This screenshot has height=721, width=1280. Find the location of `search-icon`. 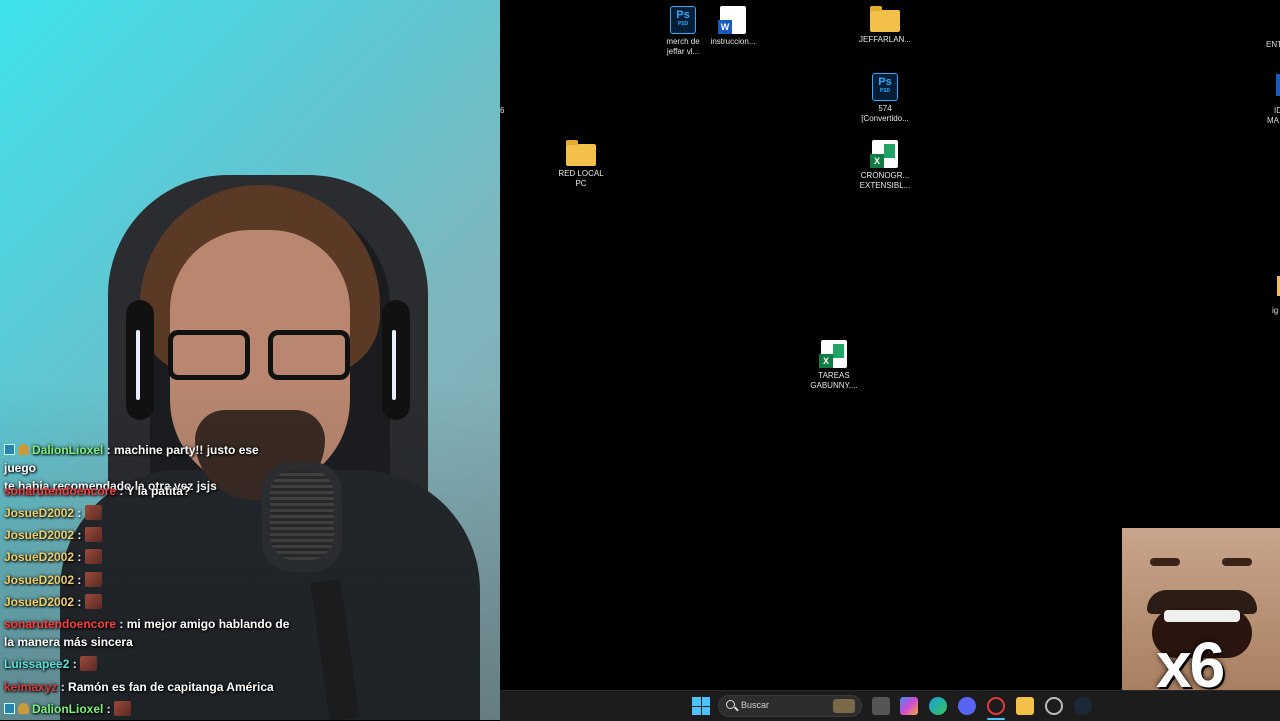

search-icon is located at coordinates (730, 704).